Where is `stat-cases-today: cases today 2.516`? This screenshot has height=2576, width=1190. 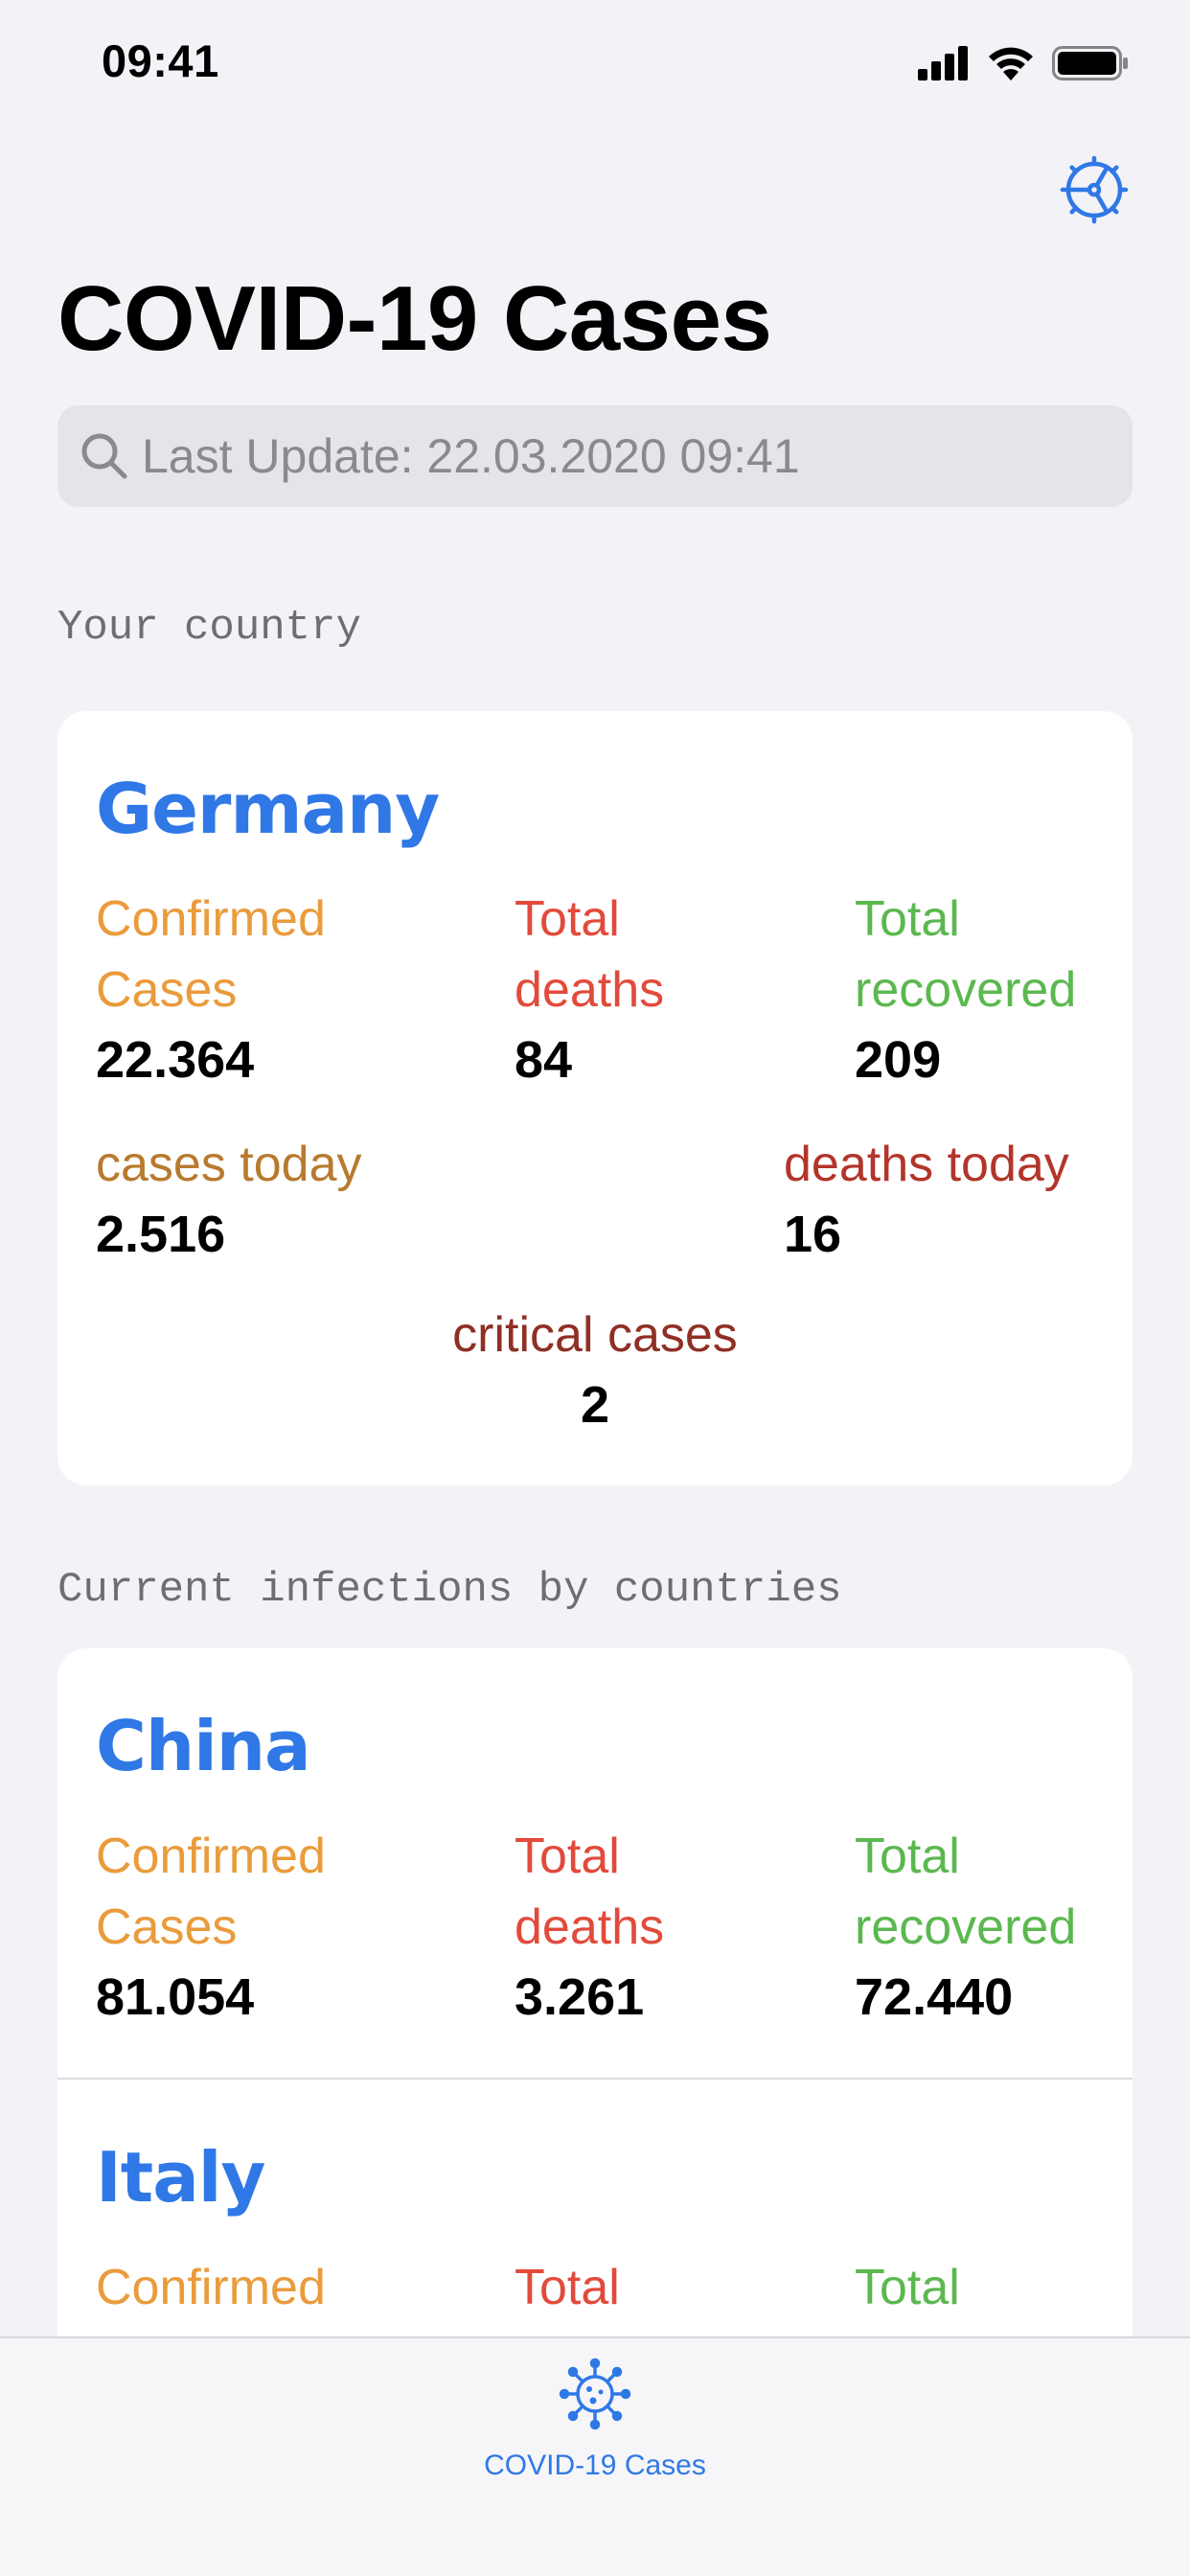
stat-cases-today: cases today 2.516 is located at coordinates (297, 1199).